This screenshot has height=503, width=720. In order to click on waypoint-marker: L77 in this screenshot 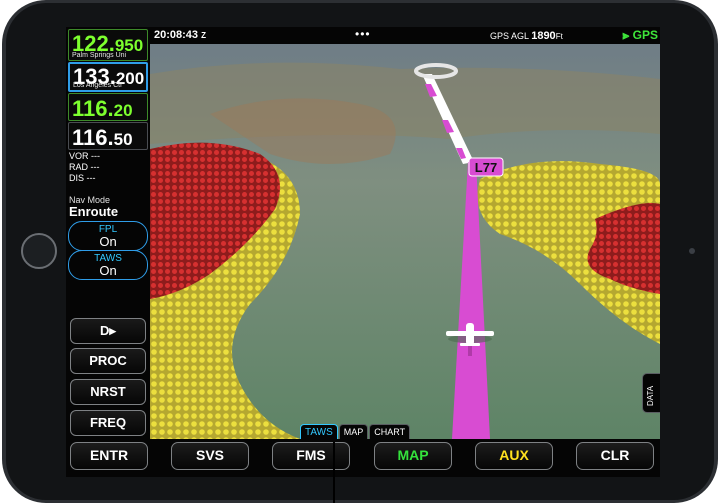, I will do `click(486, 167)`.